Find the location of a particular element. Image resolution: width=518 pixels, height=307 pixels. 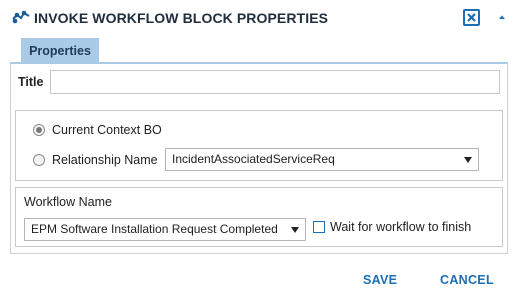

title-input is located at coordinates (275, 82).